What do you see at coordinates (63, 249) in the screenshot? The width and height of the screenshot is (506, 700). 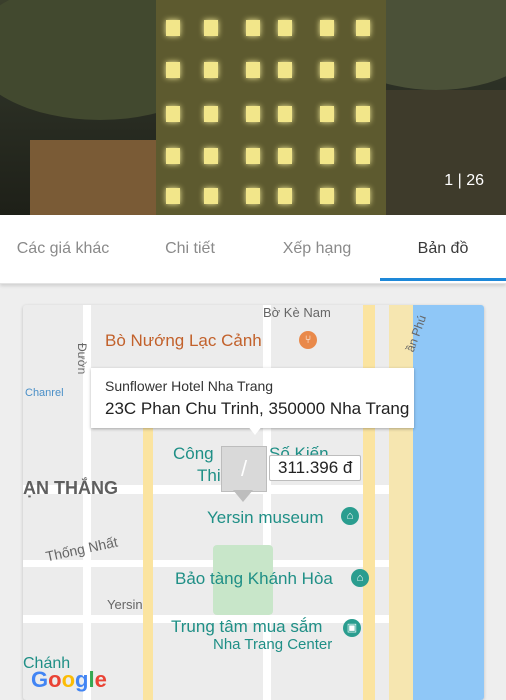 I see `tab-other-prices: Các giá khác` at bounding box center [63, 249].